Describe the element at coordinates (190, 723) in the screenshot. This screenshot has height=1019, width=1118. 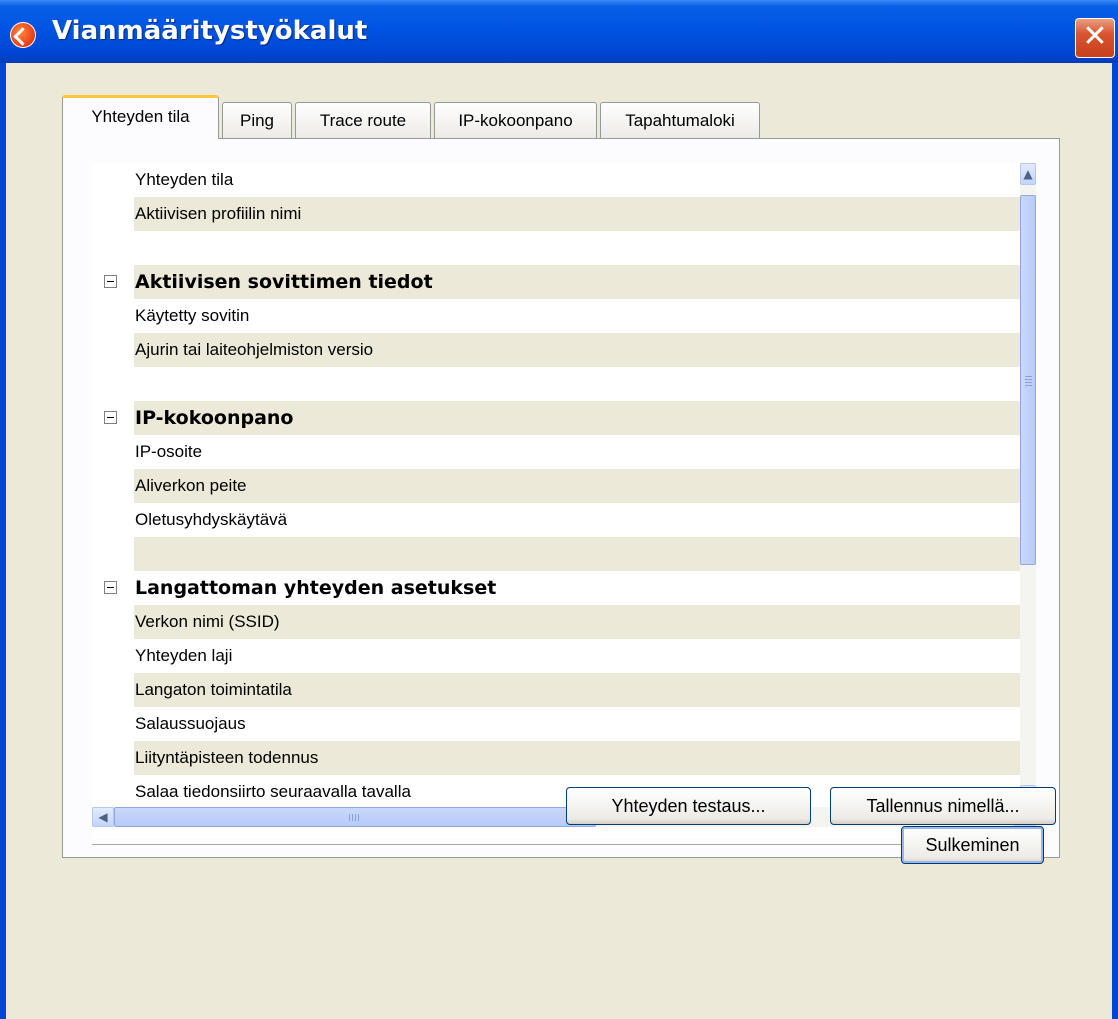
I see `list-item-label: Salaussuojaus` at that location.